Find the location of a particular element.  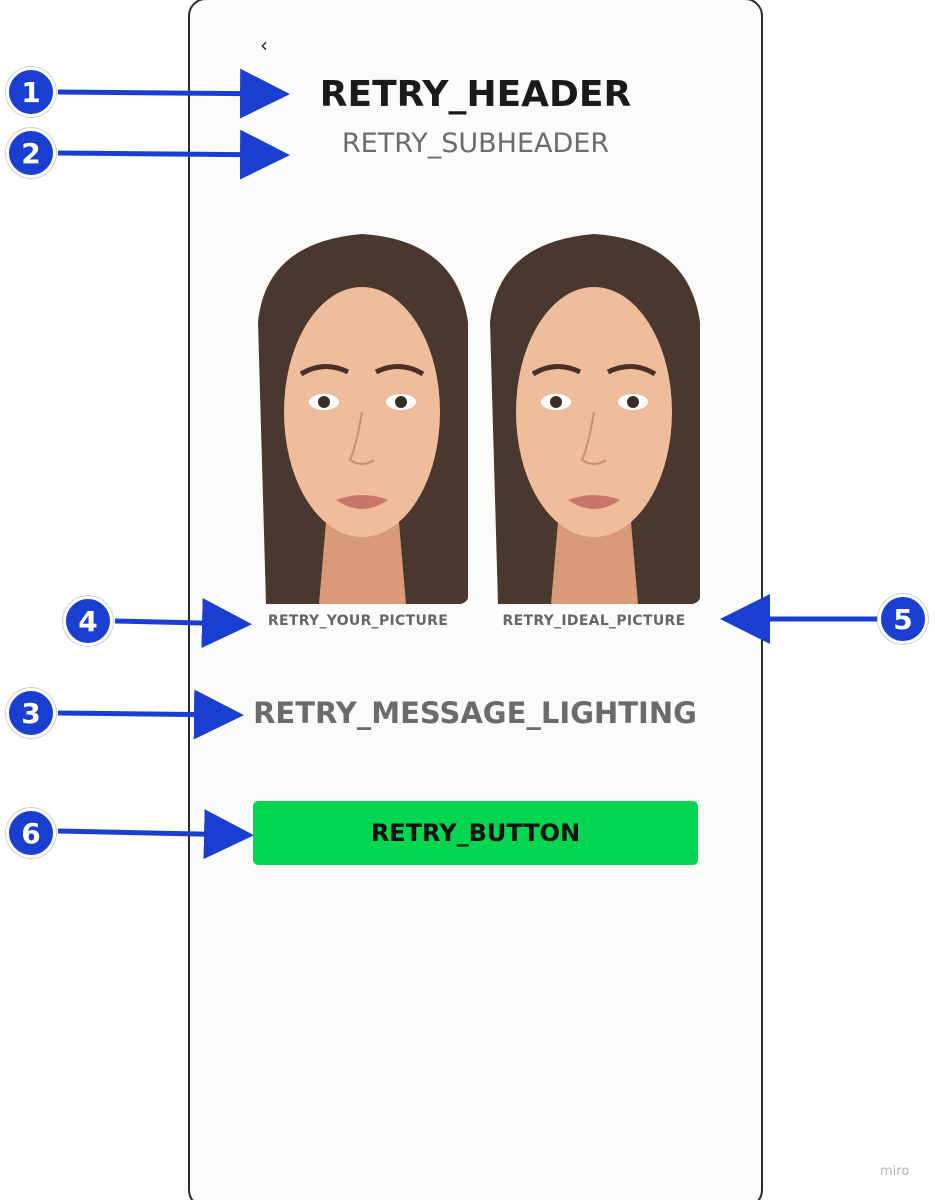

annotation-badge-3: 3 is located at coordinates (31, 713).